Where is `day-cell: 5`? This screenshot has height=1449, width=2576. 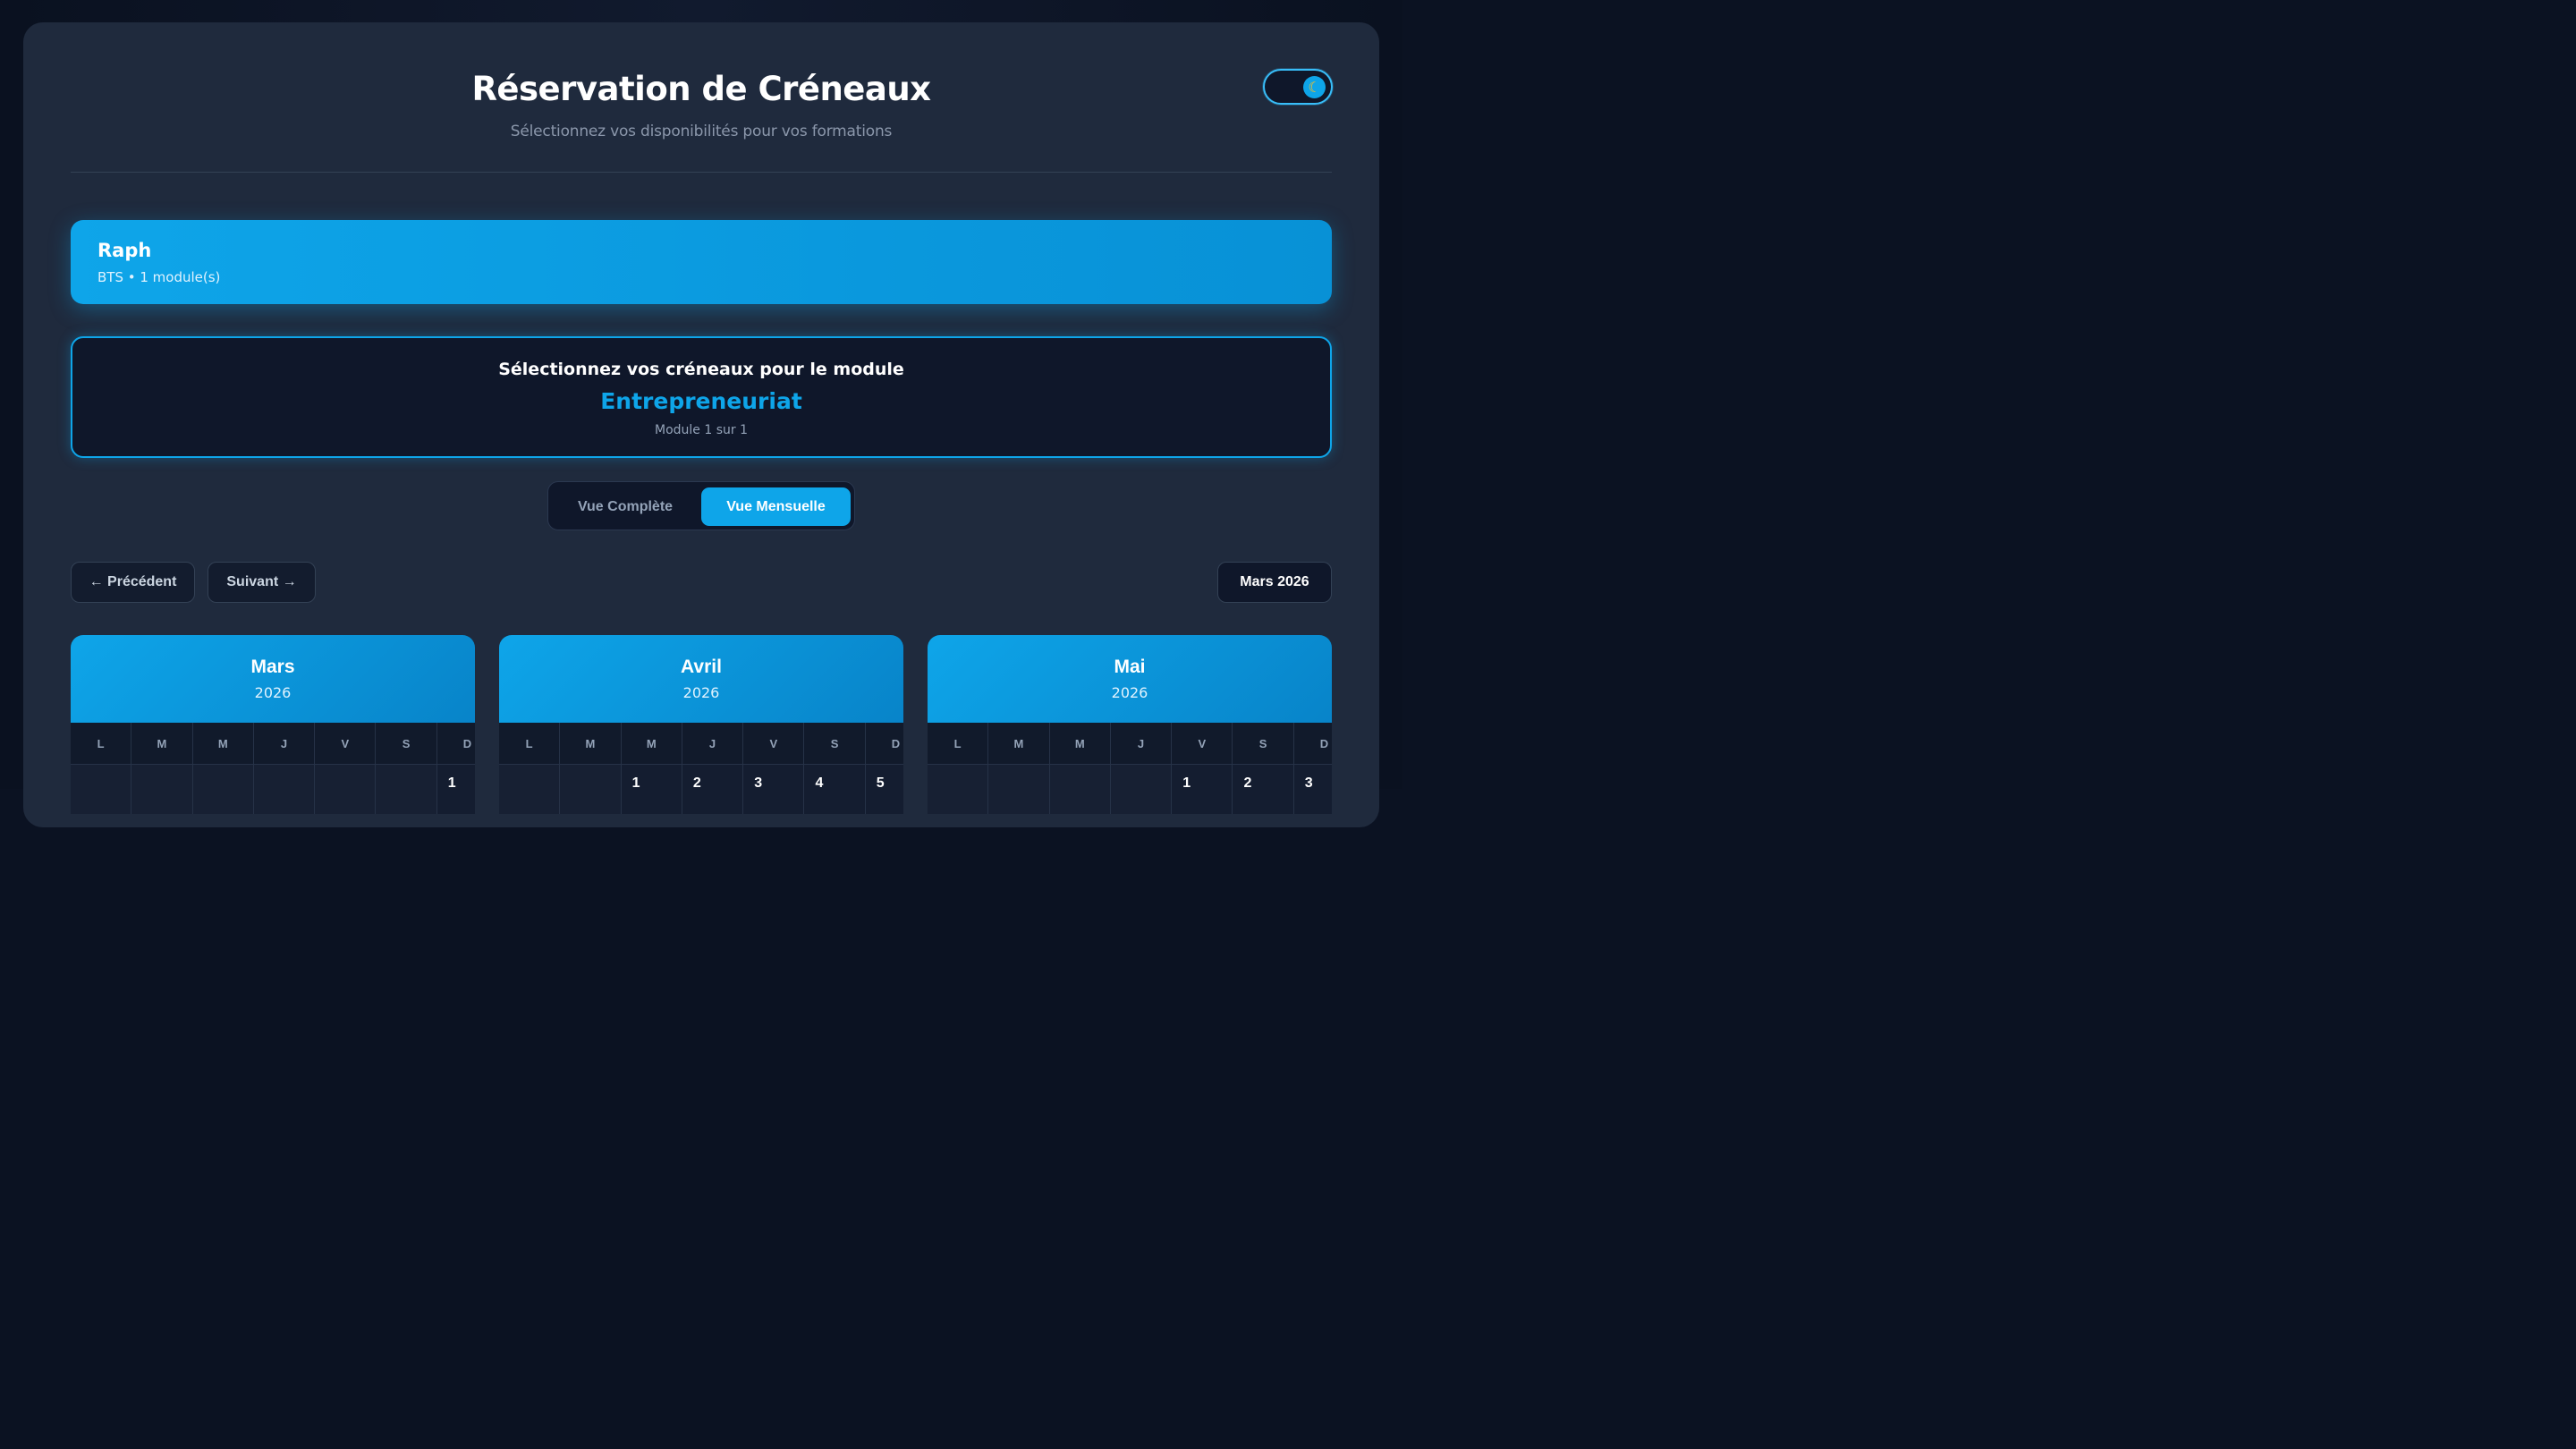 day-cell: 5 is located at coordinates (884, 789).